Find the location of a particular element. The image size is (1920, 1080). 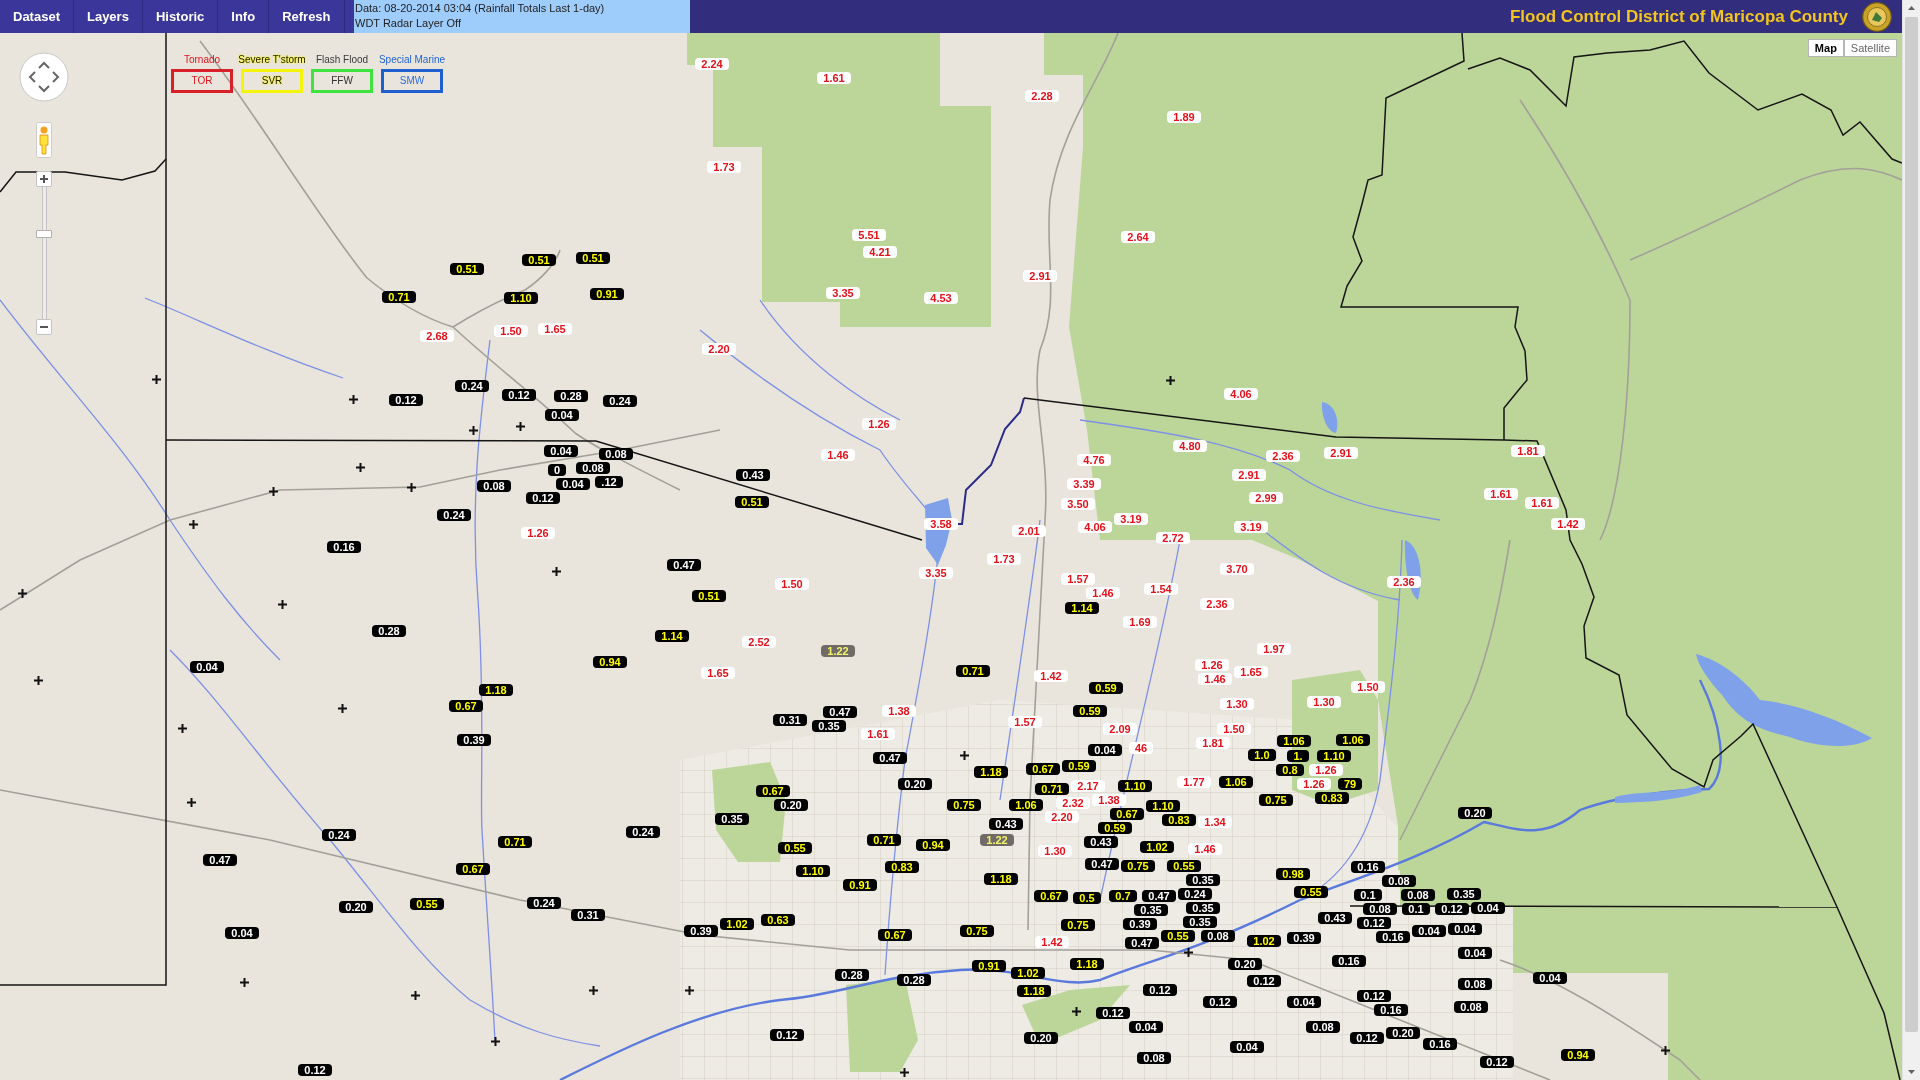

rainfall-marker: 0.83 is located at coordinates (1332, 798).